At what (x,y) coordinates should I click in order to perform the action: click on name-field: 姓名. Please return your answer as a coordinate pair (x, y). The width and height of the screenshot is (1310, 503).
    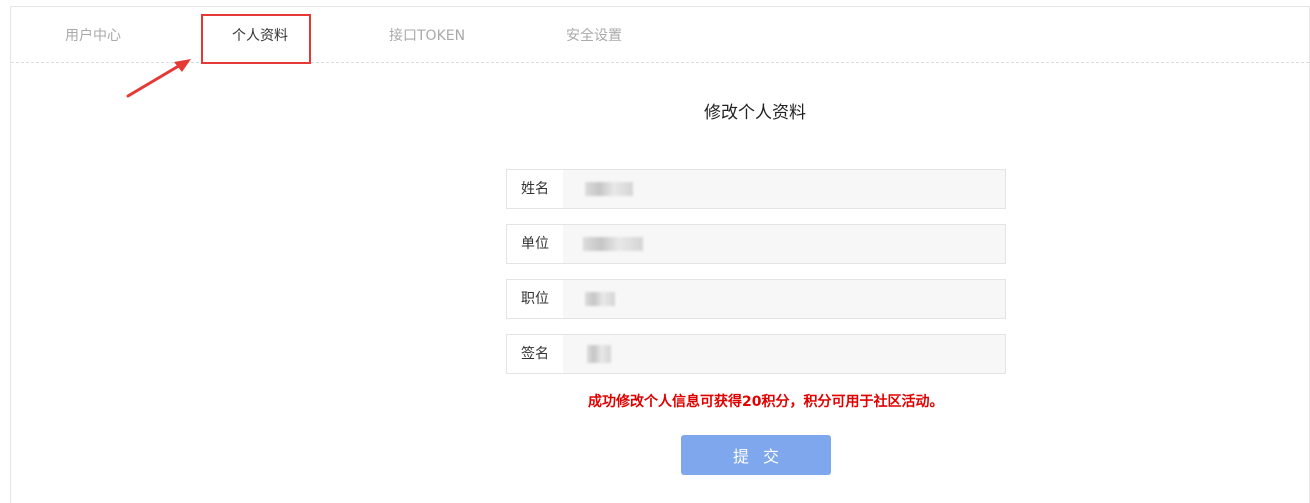
    Looking at the image, I should click on (756, 189).